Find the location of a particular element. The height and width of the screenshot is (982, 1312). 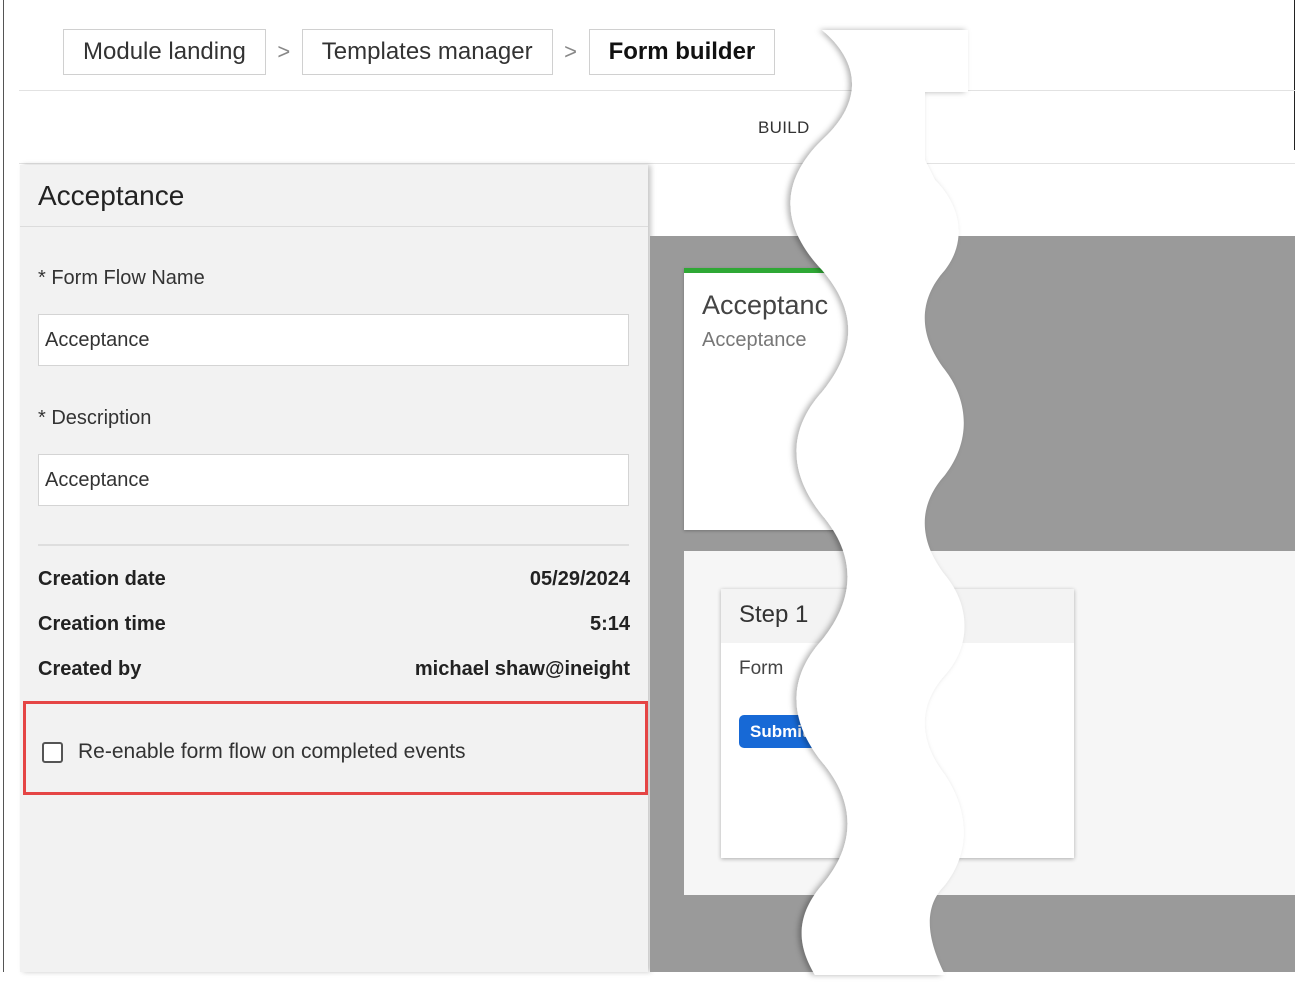

form-flow-name-input is located at coordinates (333, 340).